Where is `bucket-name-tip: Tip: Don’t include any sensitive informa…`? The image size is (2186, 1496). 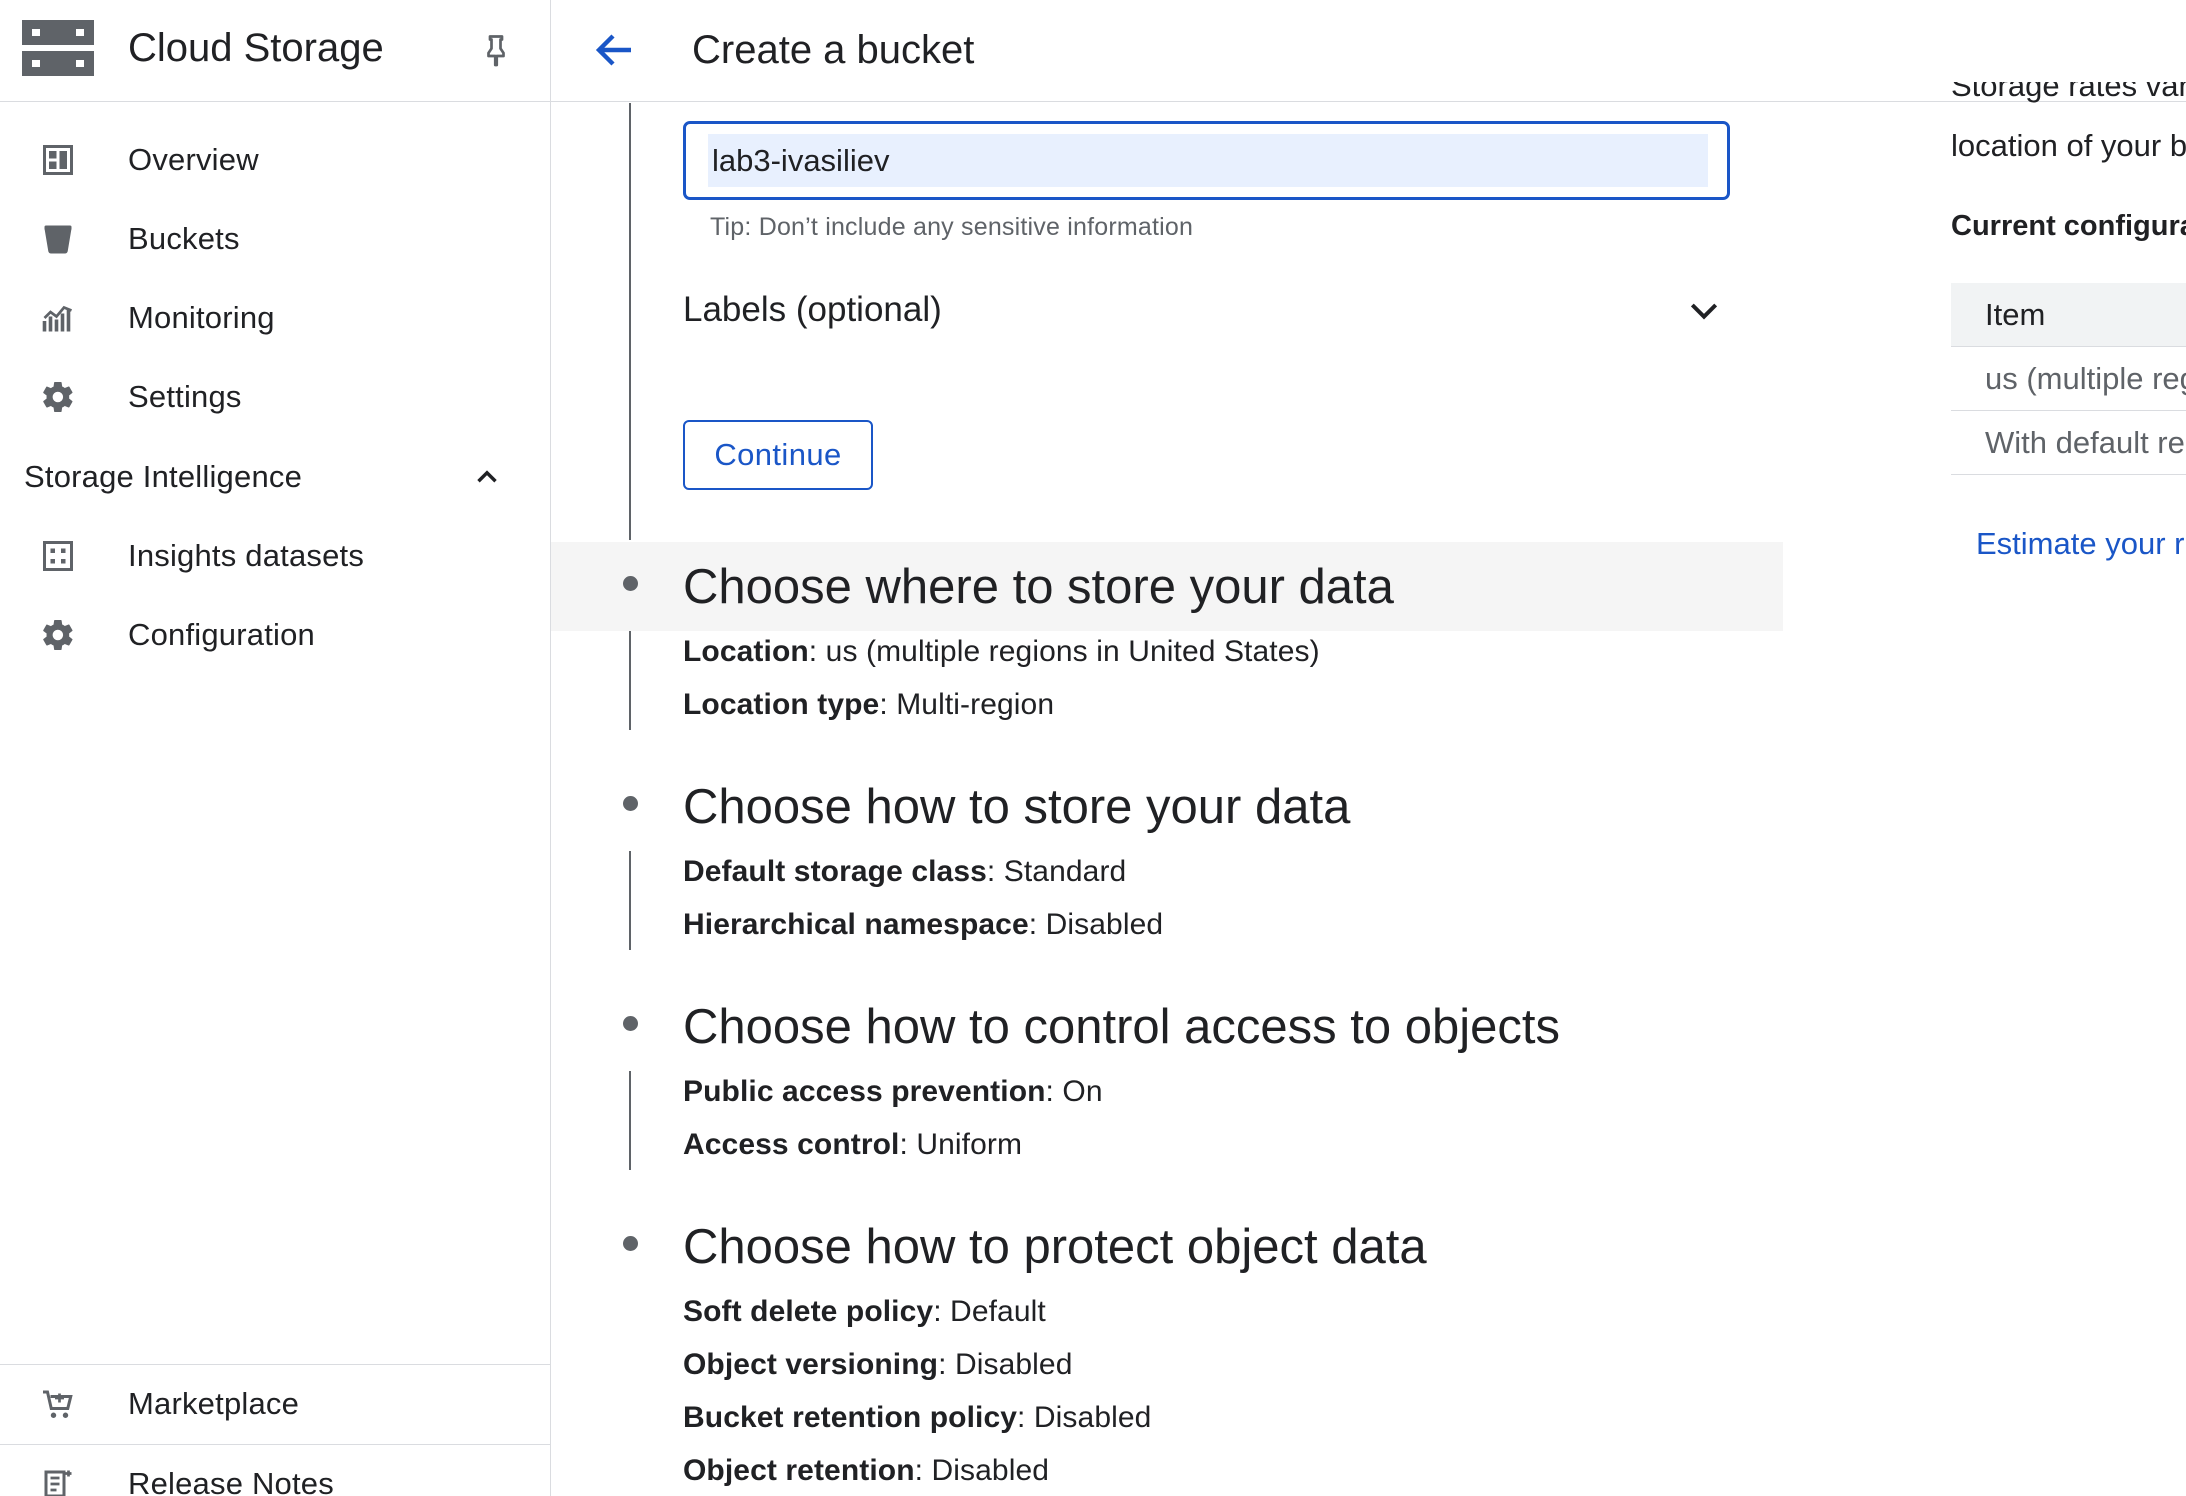
bucket-name-tip: Tip: Don’t include any sensitive informa… is located at coordinates (952, 227).